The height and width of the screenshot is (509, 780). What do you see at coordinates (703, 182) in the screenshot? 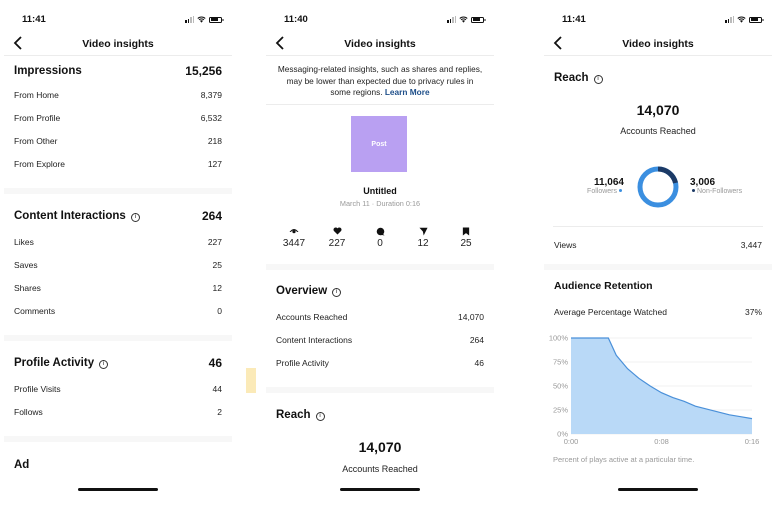
I see `non-followers-value: 3,006` at bounding box center [703, 182].